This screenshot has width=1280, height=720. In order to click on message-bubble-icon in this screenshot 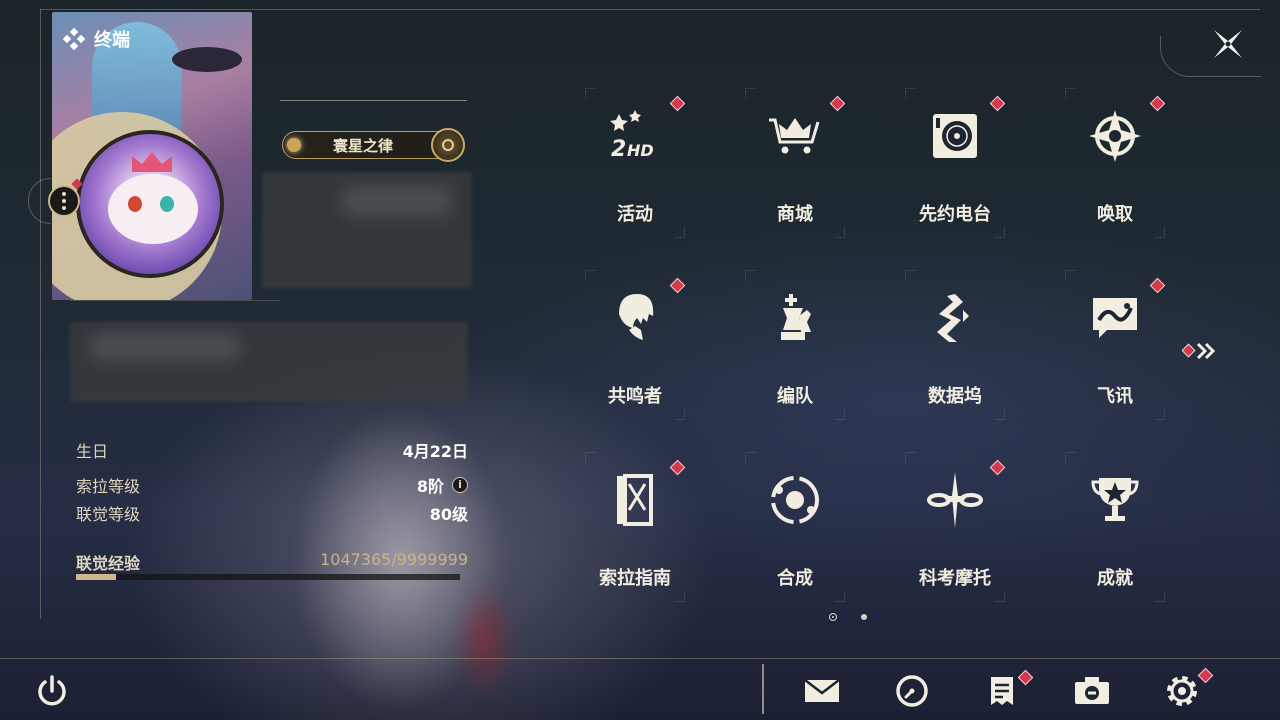, I will do `click(1115, 318)`.